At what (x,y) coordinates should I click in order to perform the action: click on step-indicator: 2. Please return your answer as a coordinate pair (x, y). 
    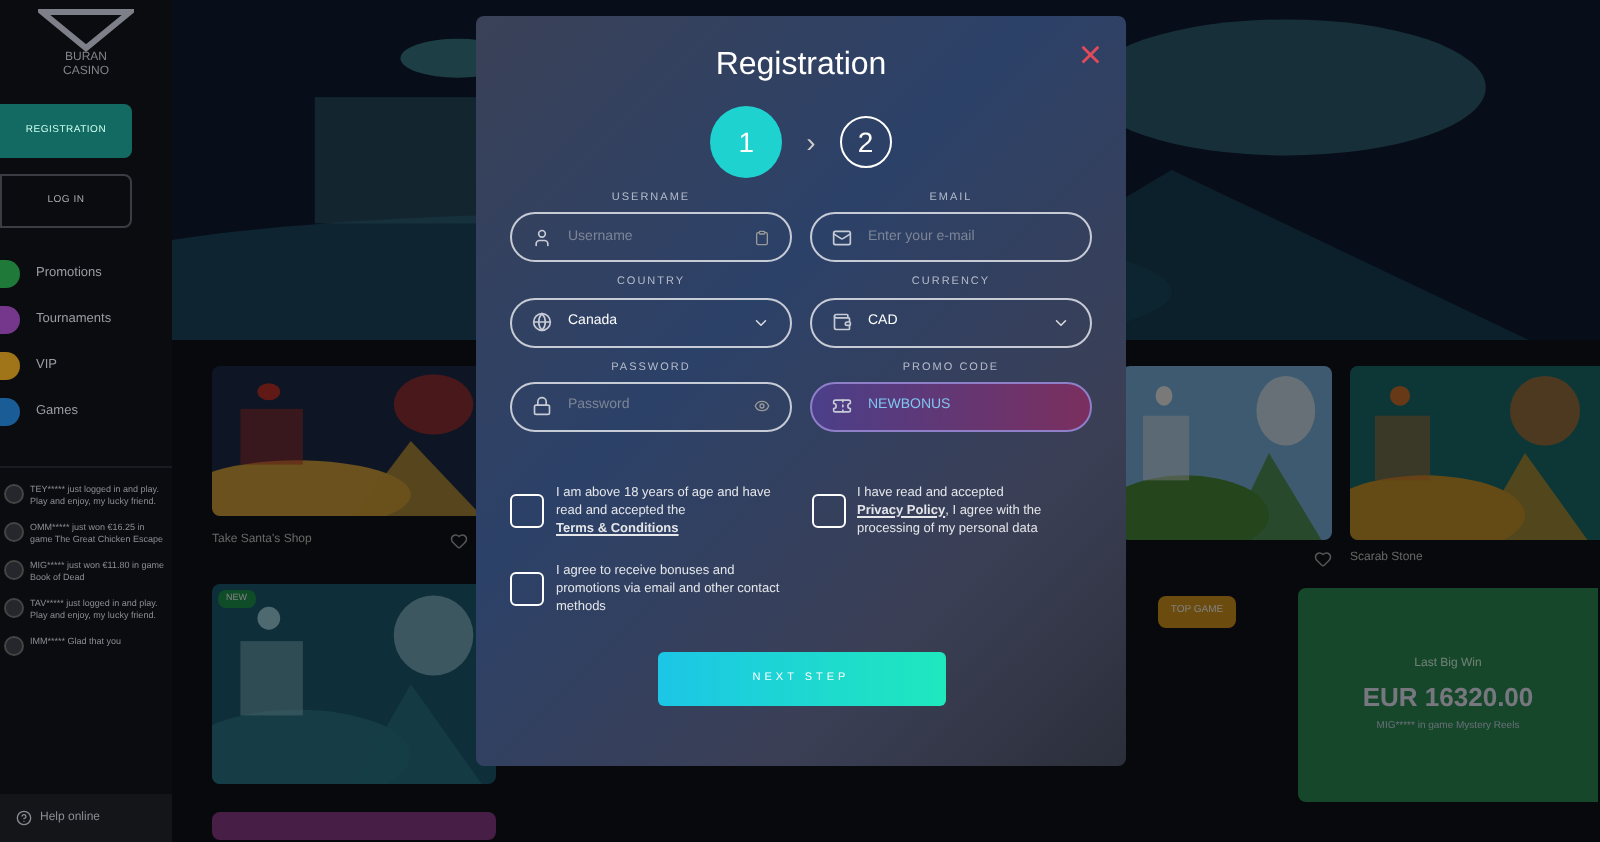
    Looking at the image, I should click on (865, 142).